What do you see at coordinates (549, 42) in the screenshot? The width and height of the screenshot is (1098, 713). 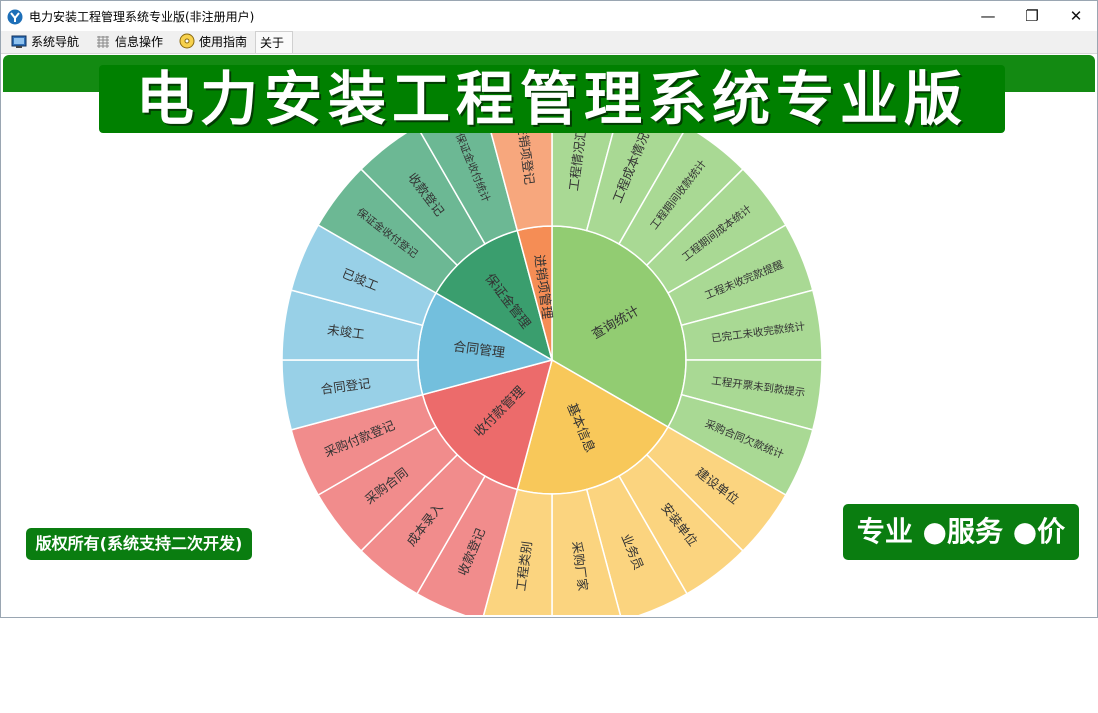 I see `menu-bar: 系统导航 信息操作 使用指南 关于` at bounding box center [549, 42].